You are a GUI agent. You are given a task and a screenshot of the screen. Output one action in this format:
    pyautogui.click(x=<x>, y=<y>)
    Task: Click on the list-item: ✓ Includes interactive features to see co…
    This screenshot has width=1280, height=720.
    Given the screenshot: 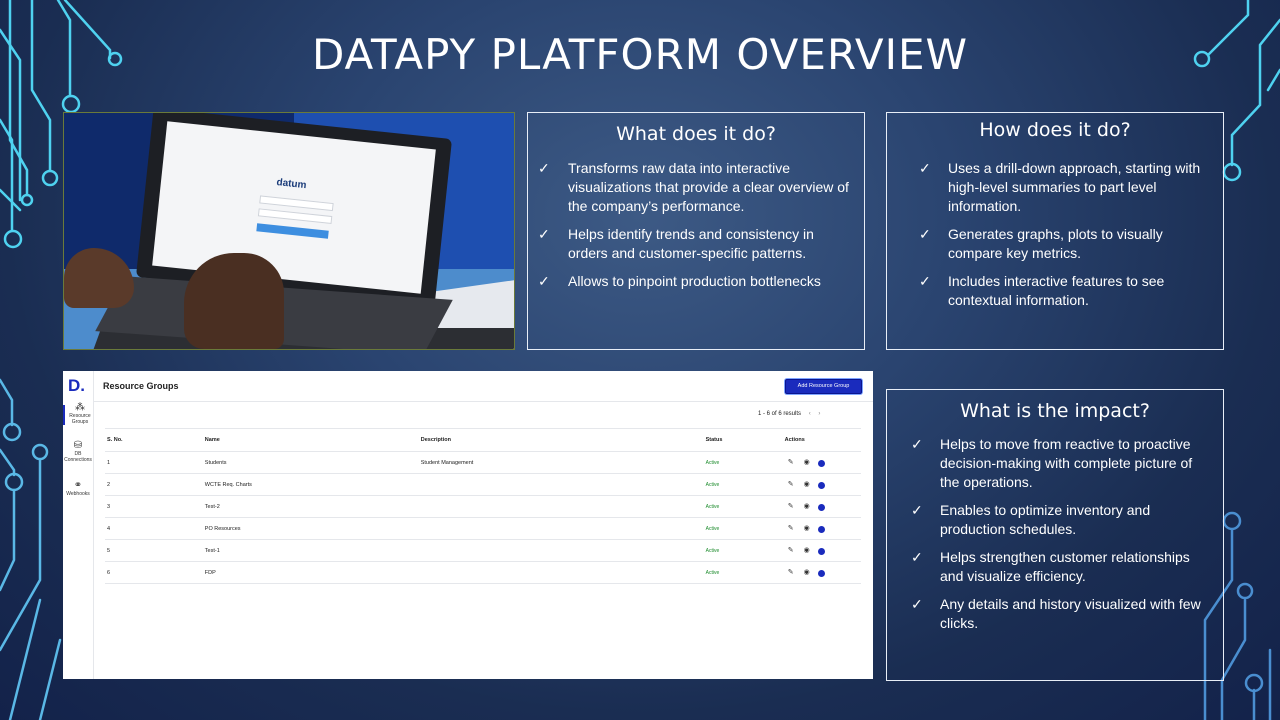 What is the action you would take?
    pyautogui.click(x=1042, y=290)
    